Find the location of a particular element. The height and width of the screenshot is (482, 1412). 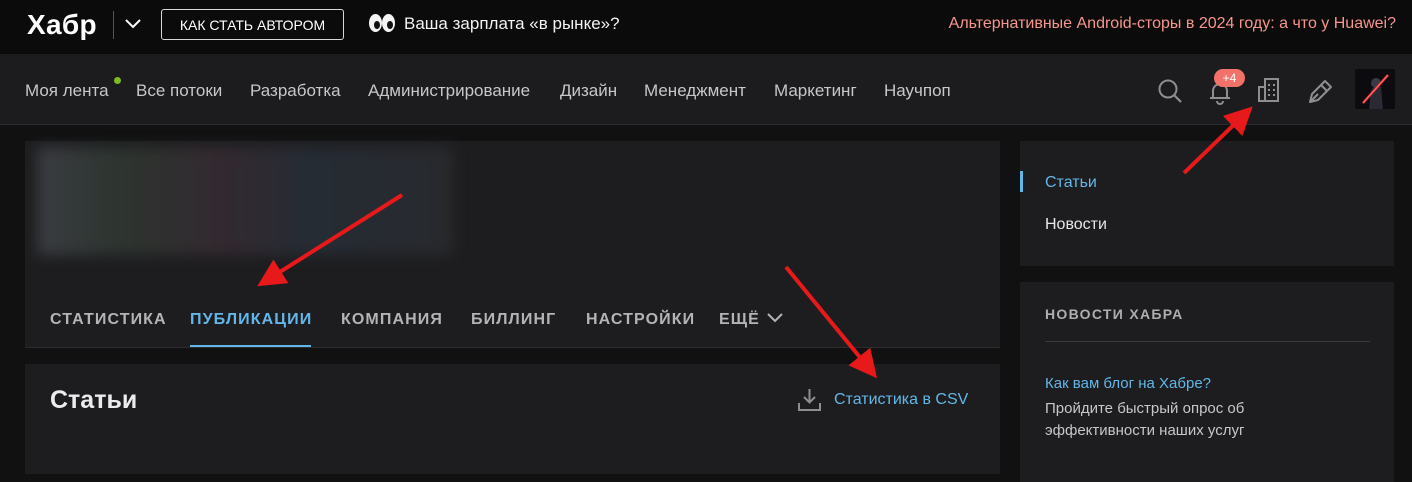

tab-more: ЕЩЁ is located at coordinates (739, 320).